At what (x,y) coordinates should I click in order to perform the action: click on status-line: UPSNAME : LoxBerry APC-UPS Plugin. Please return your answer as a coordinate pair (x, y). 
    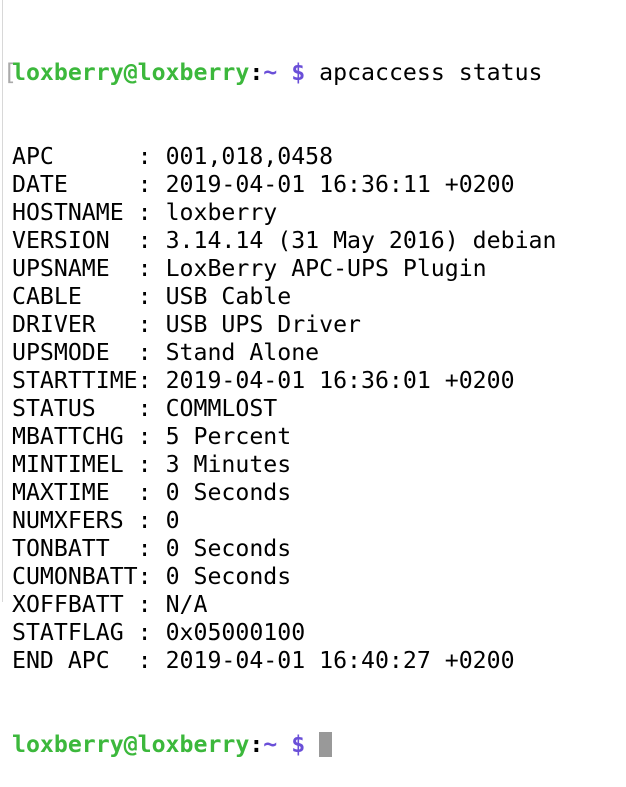
    Looking at the image, I should click on (284, 269).